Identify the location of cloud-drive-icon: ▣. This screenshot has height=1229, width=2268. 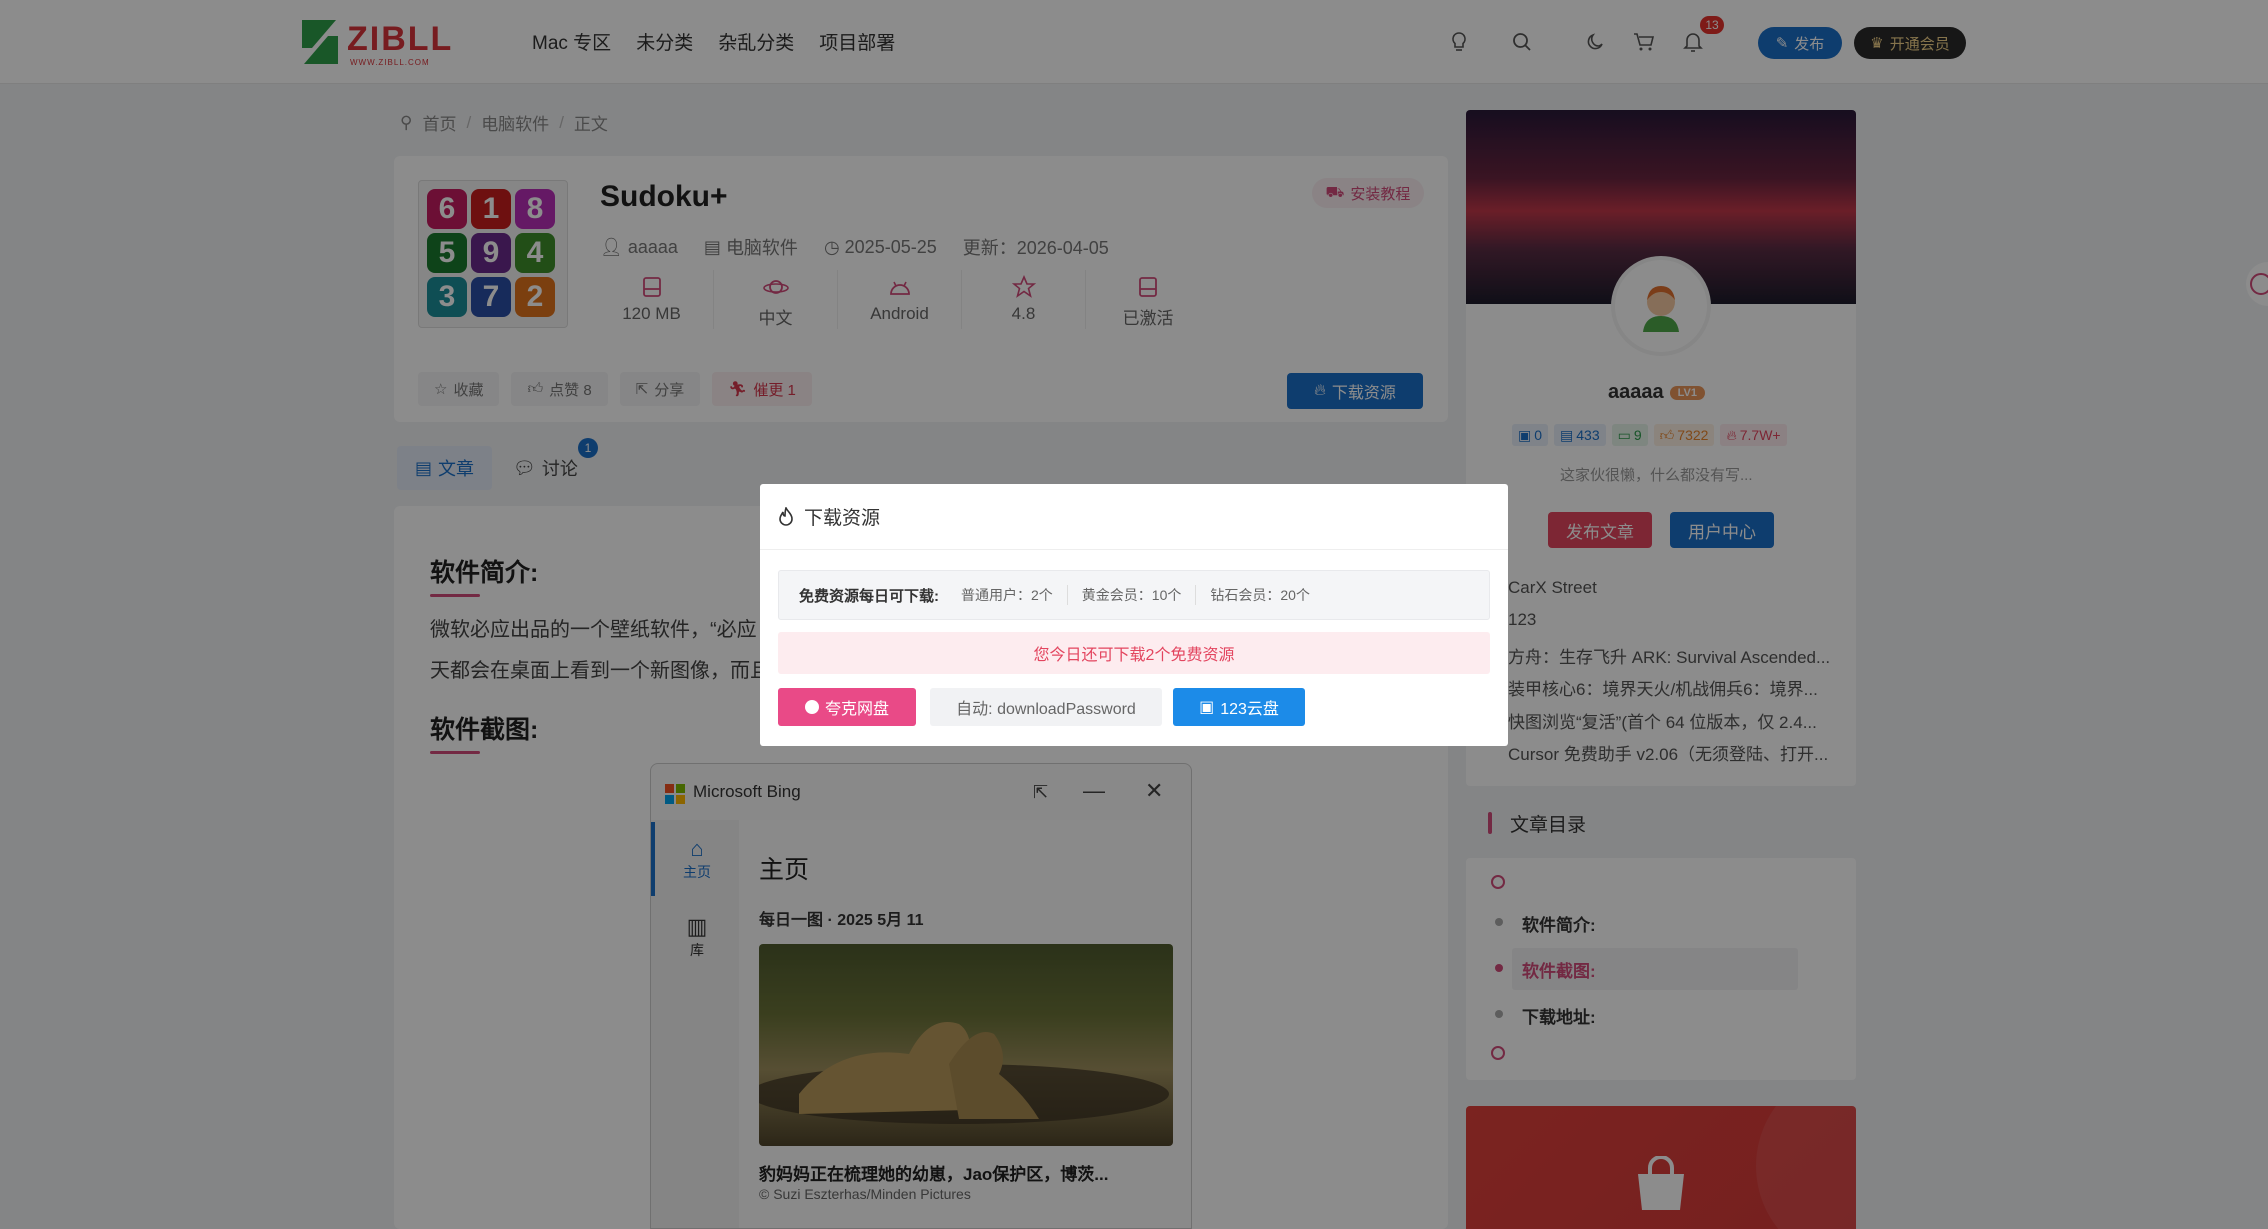
(1207, 707).